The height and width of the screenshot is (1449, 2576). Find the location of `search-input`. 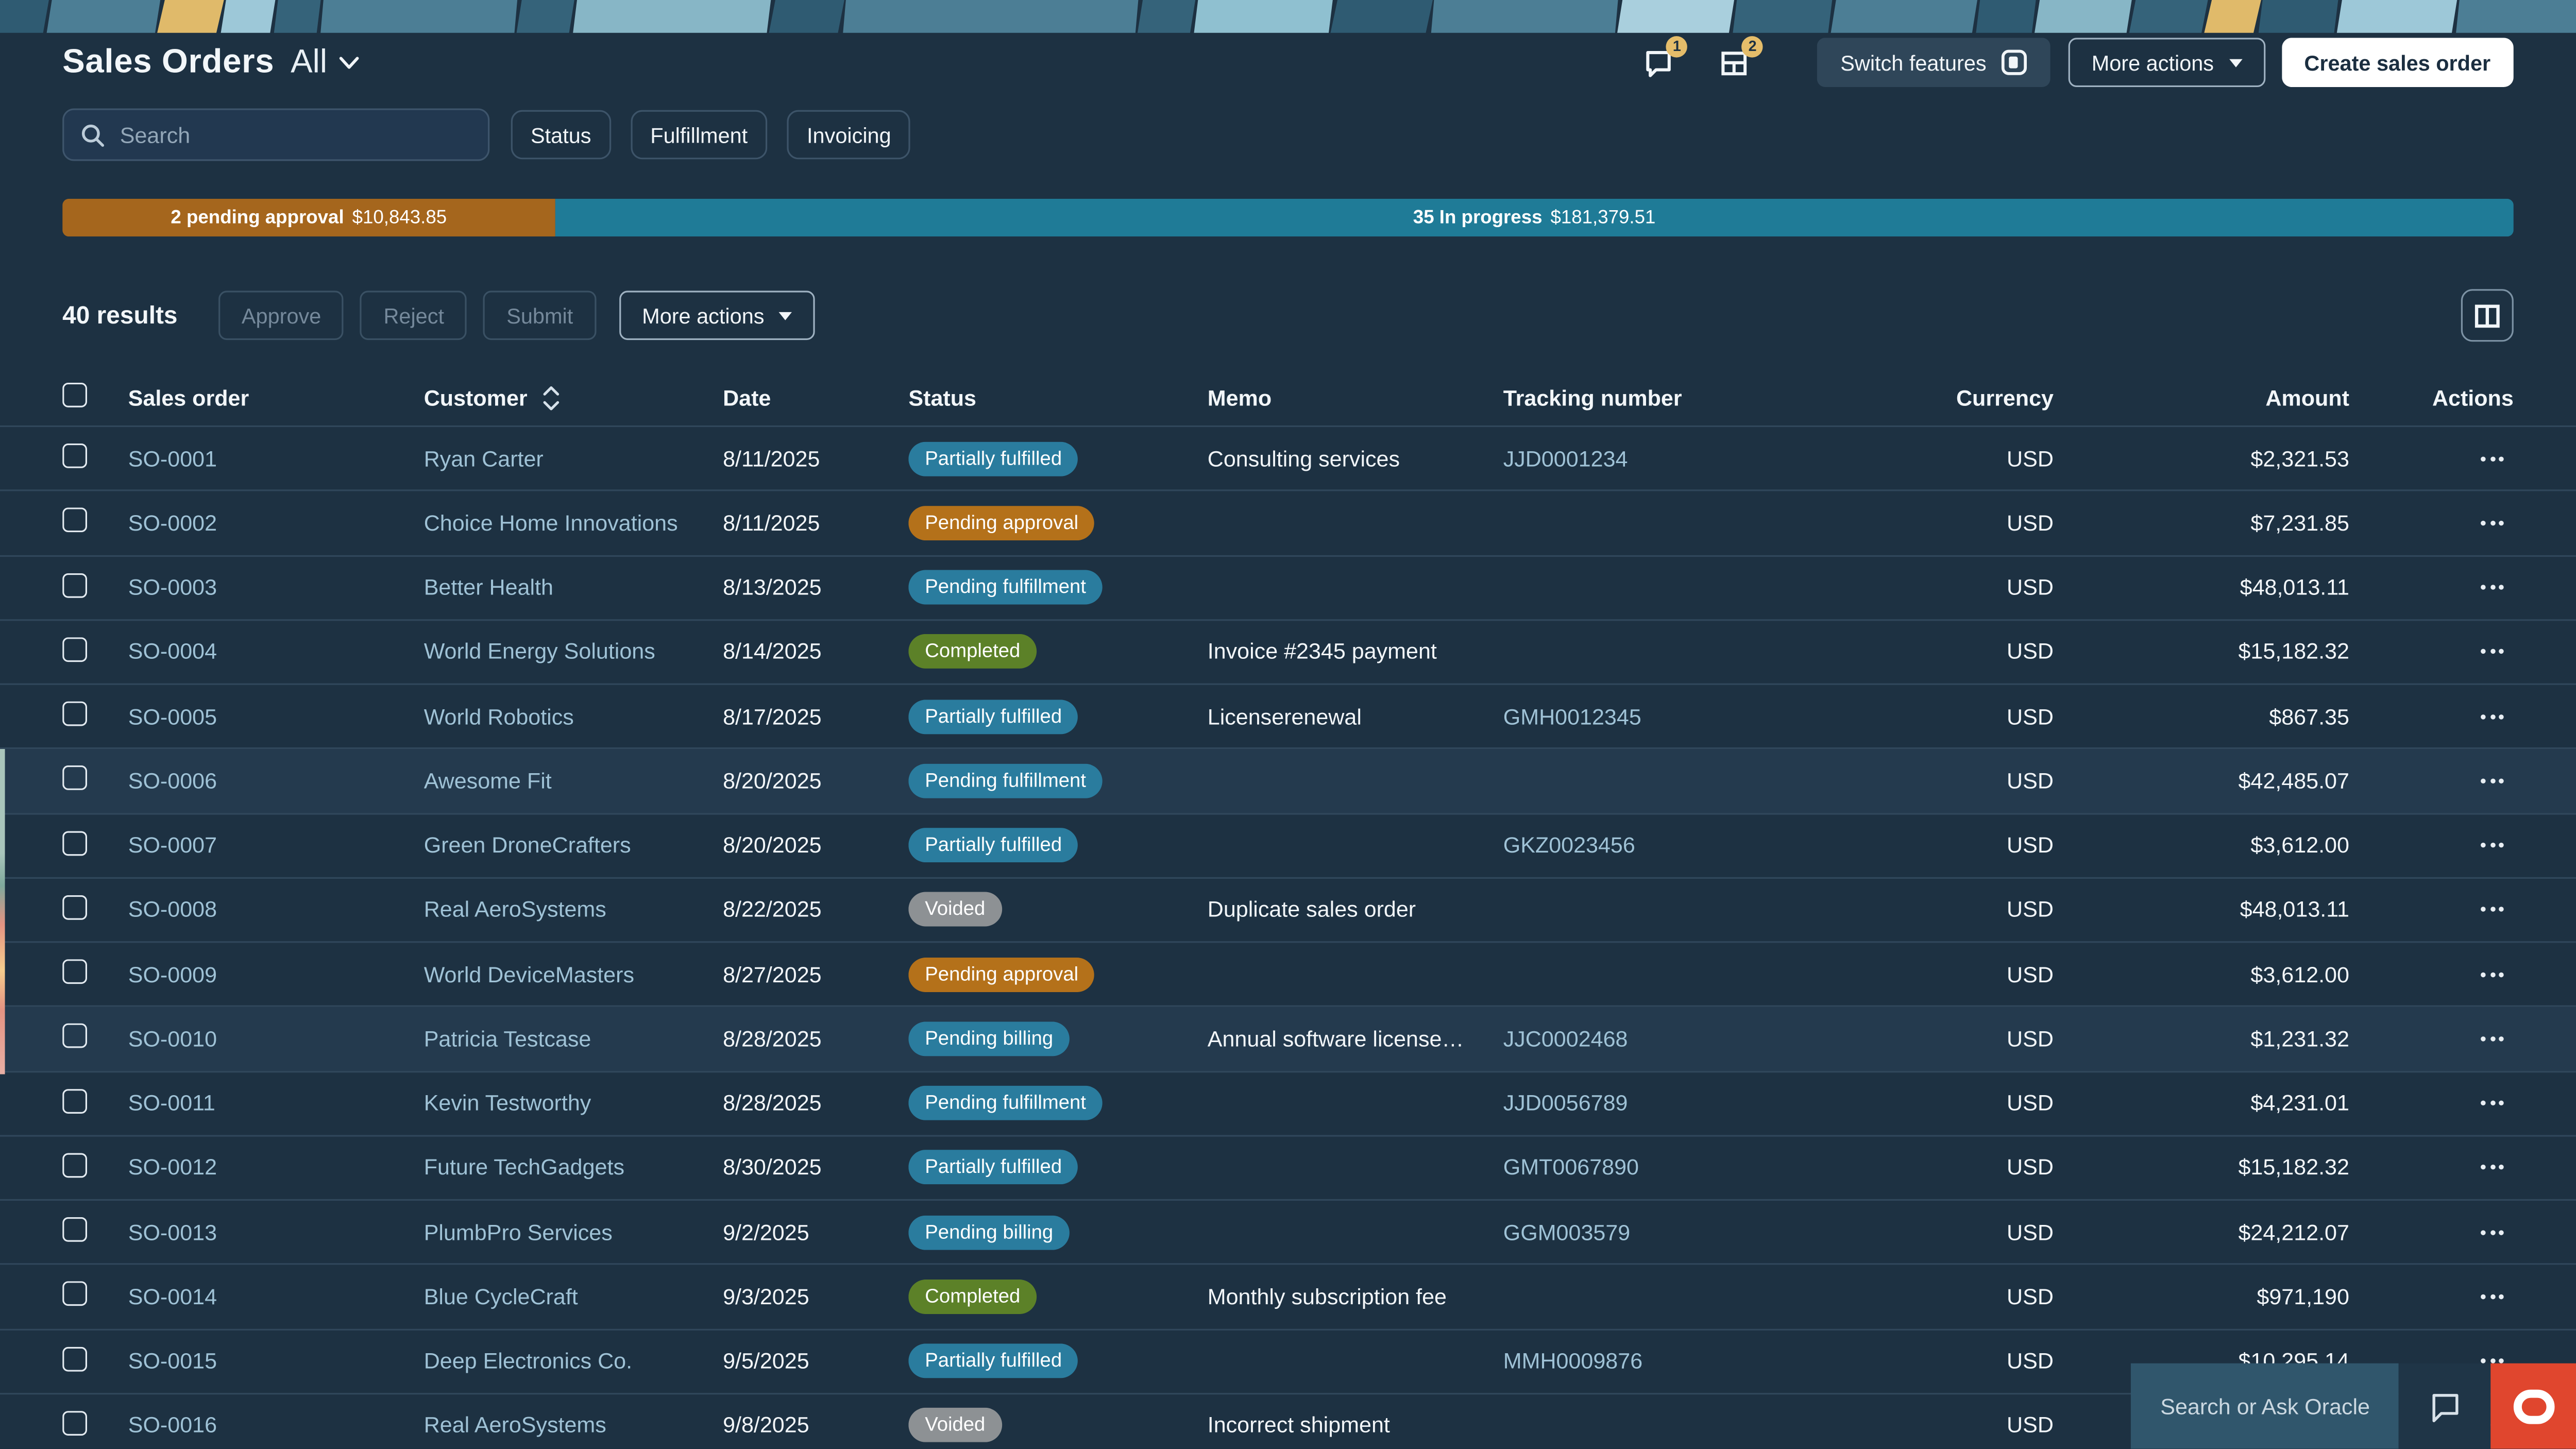

search-input is located at coordinates (294, 135).